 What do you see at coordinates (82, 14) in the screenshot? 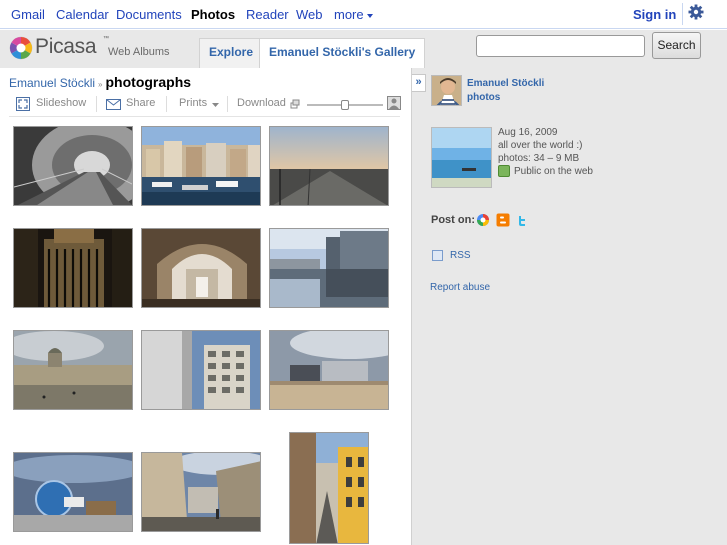
I see `gbar-link-calendar: Calendar` at bounding box center [82, 14].